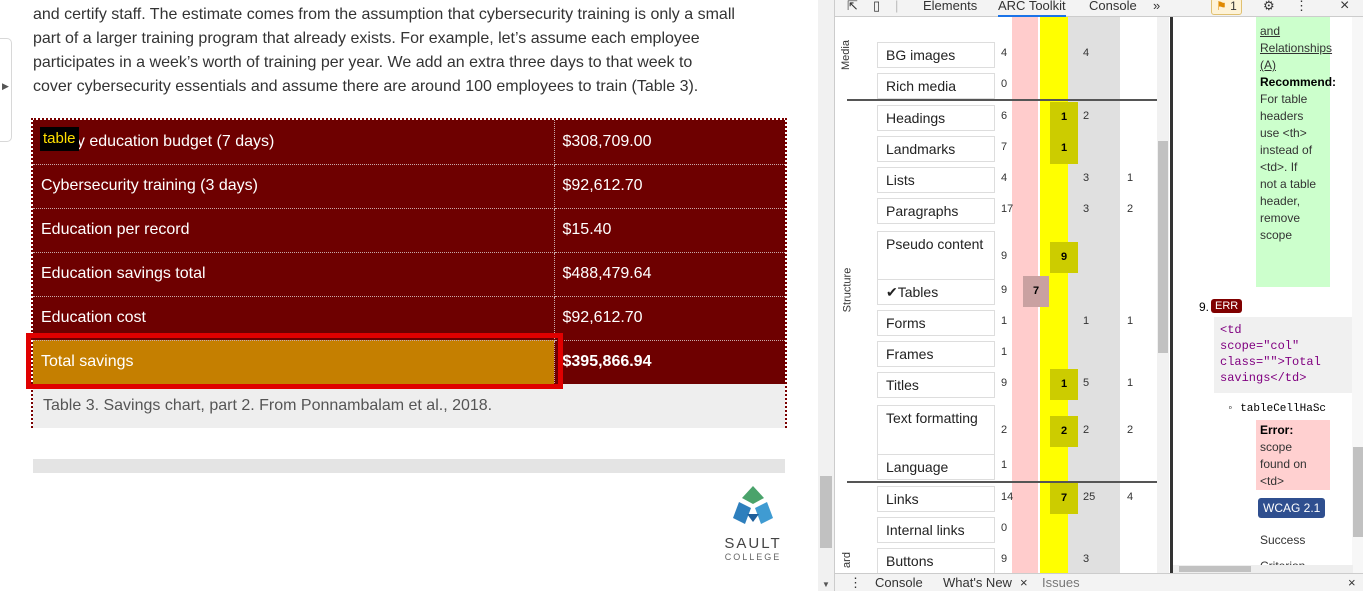 Image resolution: width=1363 pixels, height=591 pixels. What do you see at coordinates (1015, 179) in the screenshot?
I see `category-row-lists: Lists 4 3 1` at bounding box center [1015, 179].